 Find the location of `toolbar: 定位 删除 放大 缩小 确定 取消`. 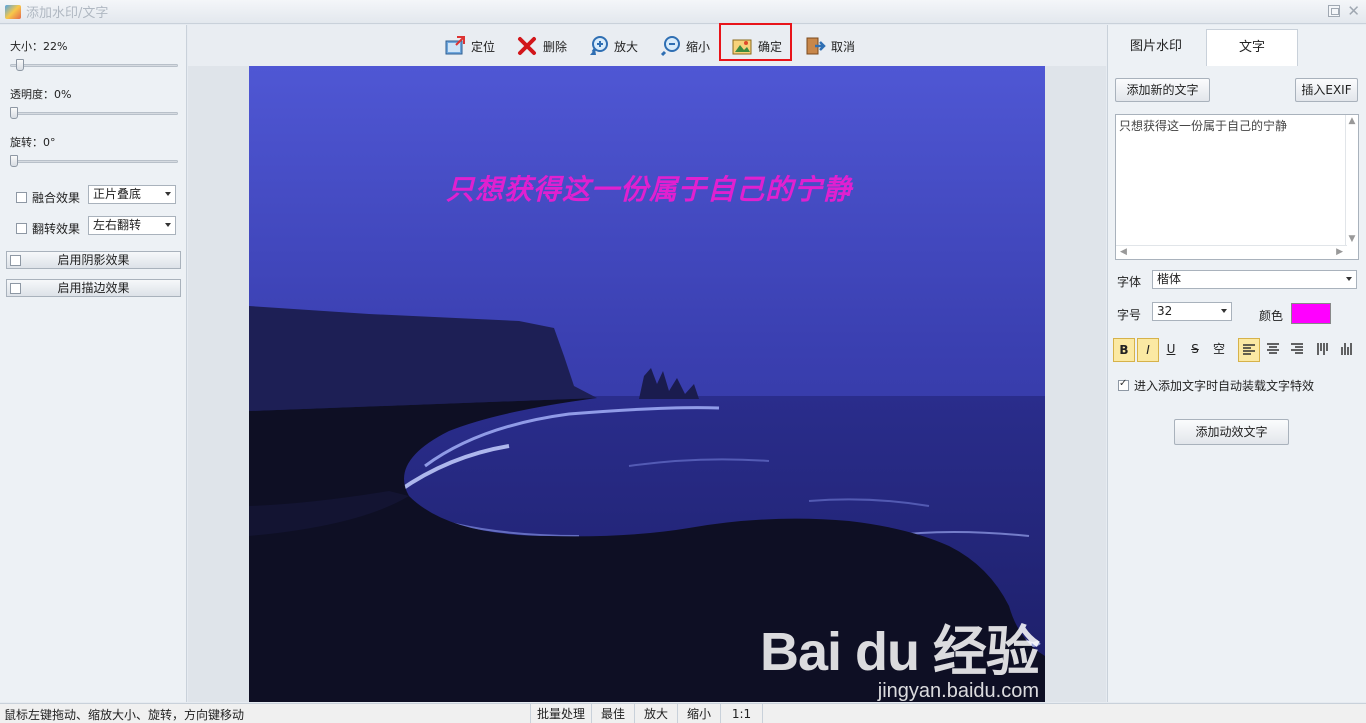

toolbar: 定位 删除 放大 缩小 确定 取消 is located at coordinates (648, 45).